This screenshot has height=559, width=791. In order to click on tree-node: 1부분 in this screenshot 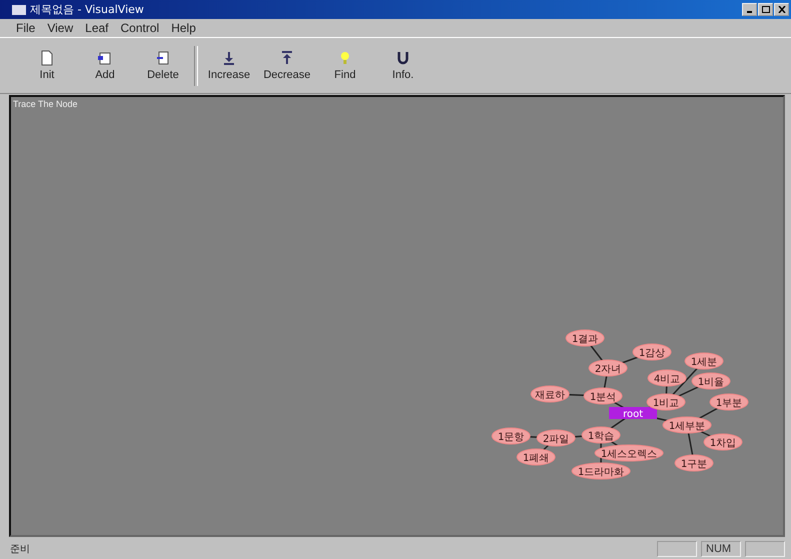, I will do `click(729, 402)`.